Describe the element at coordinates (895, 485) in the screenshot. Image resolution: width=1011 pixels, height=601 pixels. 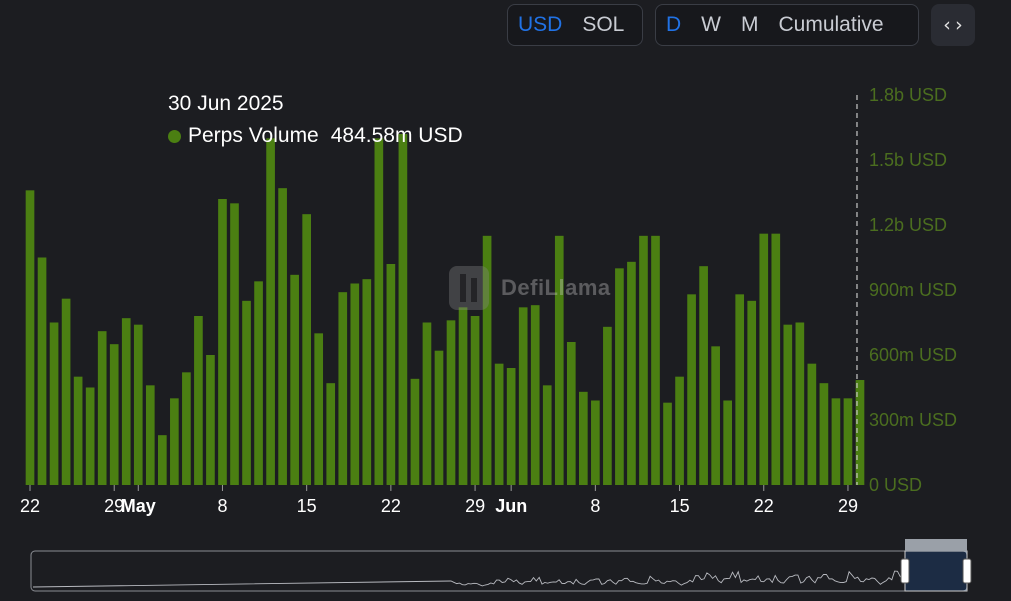
I see `y-tick-label-0: 0 USD` at that location.